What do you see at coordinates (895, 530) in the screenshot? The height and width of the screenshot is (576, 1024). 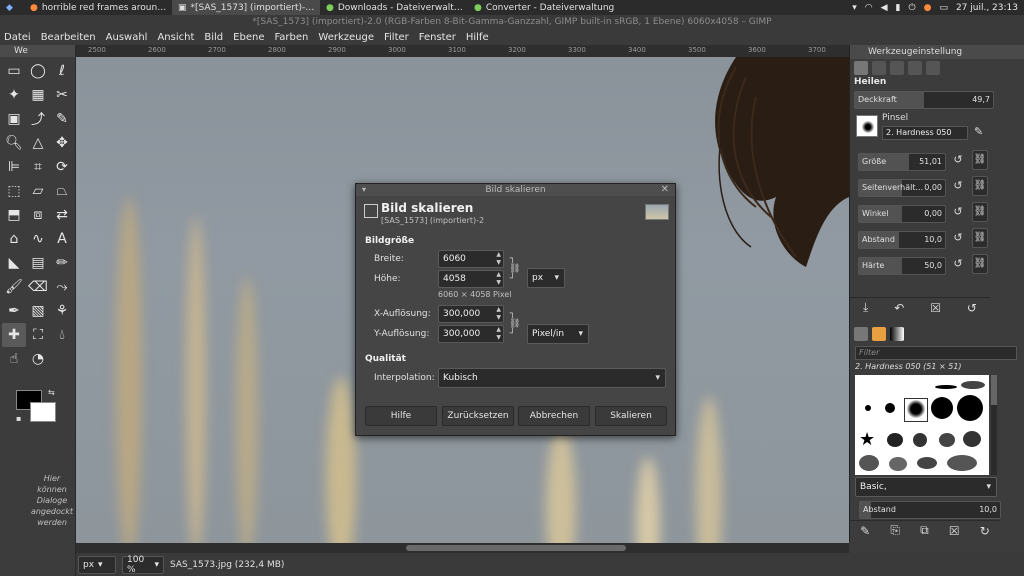 I see `new-brush-icon: ⎘` at bounding box center [895, 530].